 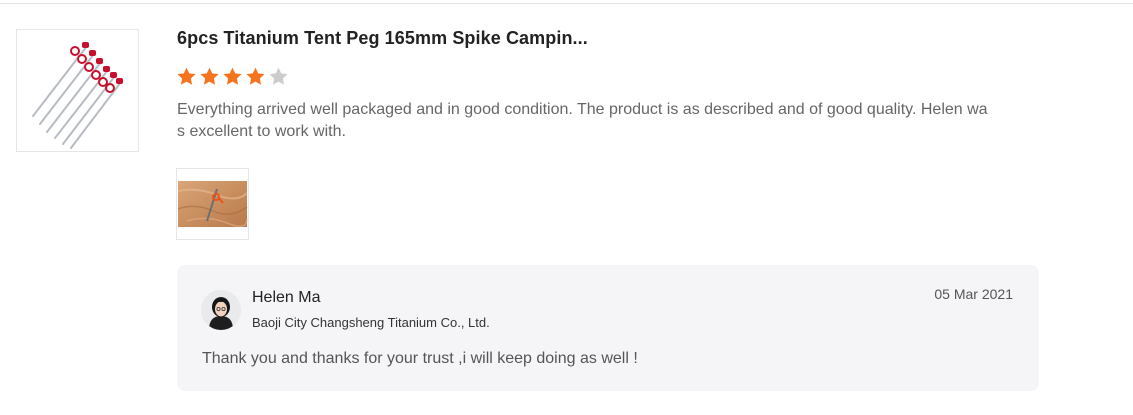 I want to click on tent-peg-on-wood-photo, so click(x=212, y=204).